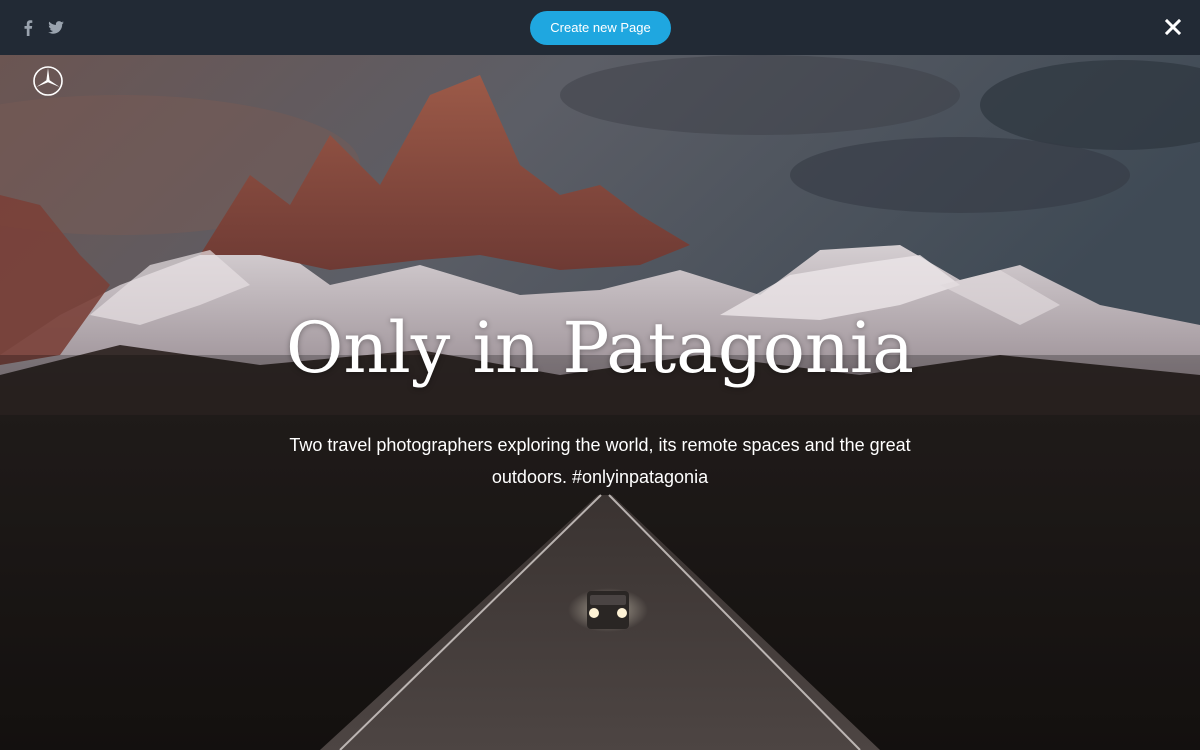 Image resolution: width=1200 pixels, height=750 pixels. What do you see at coordinates (1173, 27) in the screenshot?
I see `close-icon` at bounding box center [1173, 27].